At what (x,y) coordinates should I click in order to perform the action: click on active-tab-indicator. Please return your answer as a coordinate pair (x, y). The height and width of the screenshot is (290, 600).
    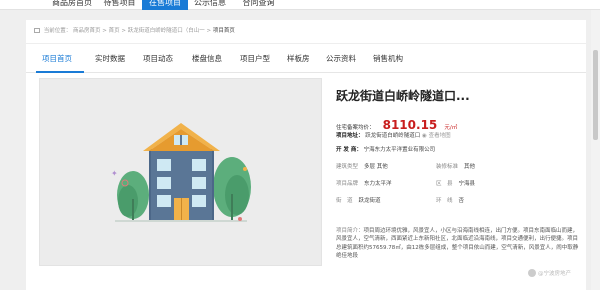
    Looking at the image, I should click on (60, 72).